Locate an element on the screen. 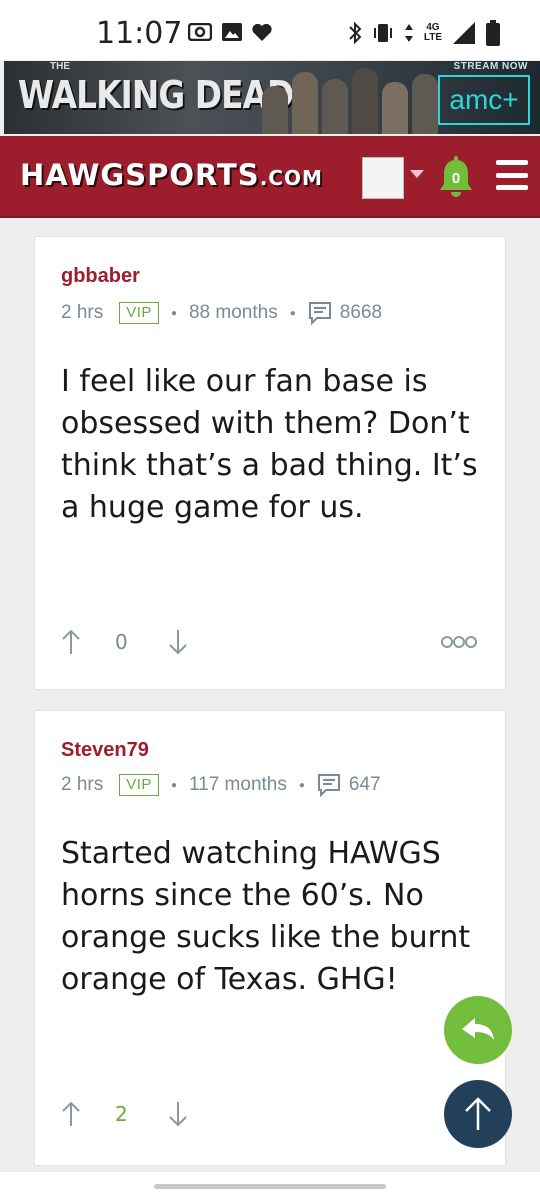 This screenshot has height=1200, width=540. notification-bell-icon: 0 is located at coordinates (456, 177).